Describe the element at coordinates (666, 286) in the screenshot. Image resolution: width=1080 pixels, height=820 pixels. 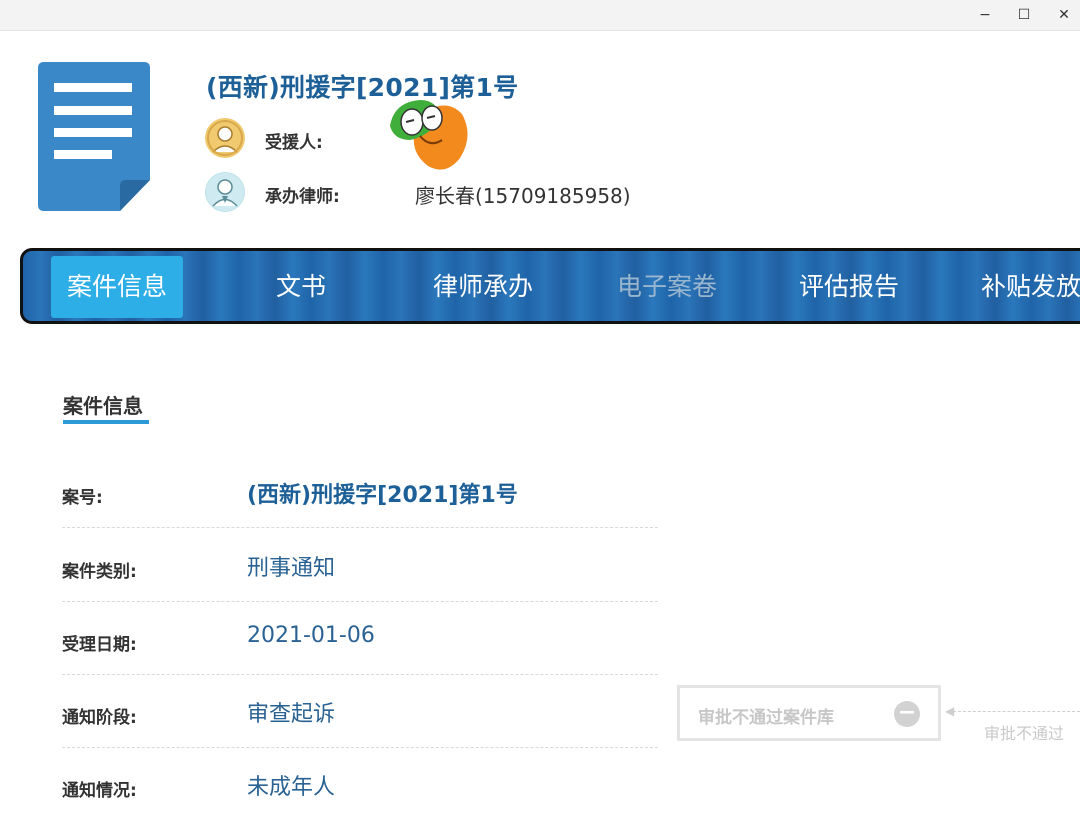
I see `tab-electronic-file: 电子案卷` at that location.